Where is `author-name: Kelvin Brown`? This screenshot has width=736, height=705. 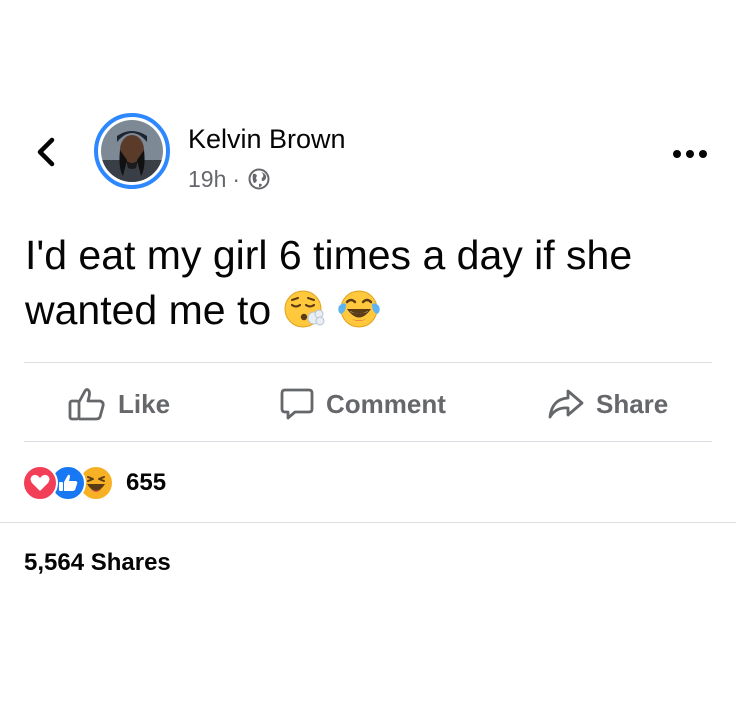 author-name: Kelvin Brown is located at coordinates (267, 139).